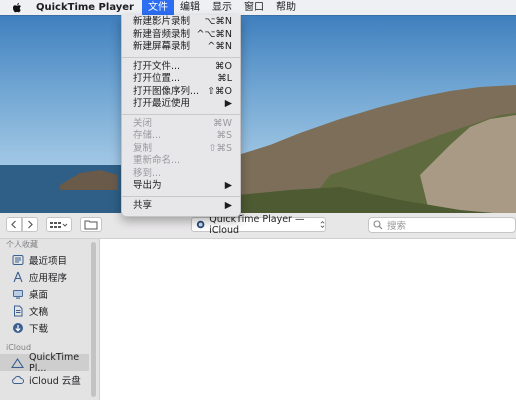 The image size is (516, 400). What do you see at coordinates (17, 327) in the screenshot?
I see `download-icon` at bounding box center [17, 327].